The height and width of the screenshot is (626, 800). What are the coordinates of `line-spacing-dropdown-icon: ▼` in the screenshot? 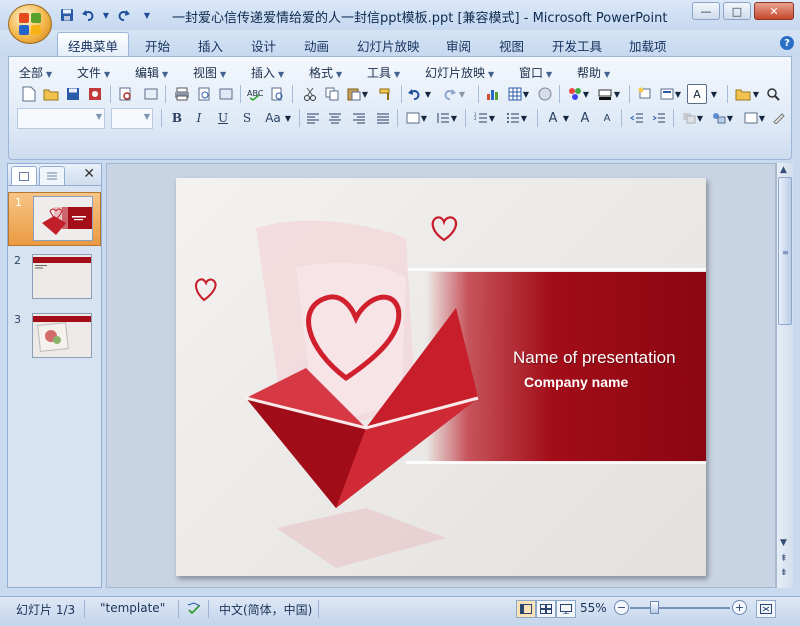 It's located at (454, 118).